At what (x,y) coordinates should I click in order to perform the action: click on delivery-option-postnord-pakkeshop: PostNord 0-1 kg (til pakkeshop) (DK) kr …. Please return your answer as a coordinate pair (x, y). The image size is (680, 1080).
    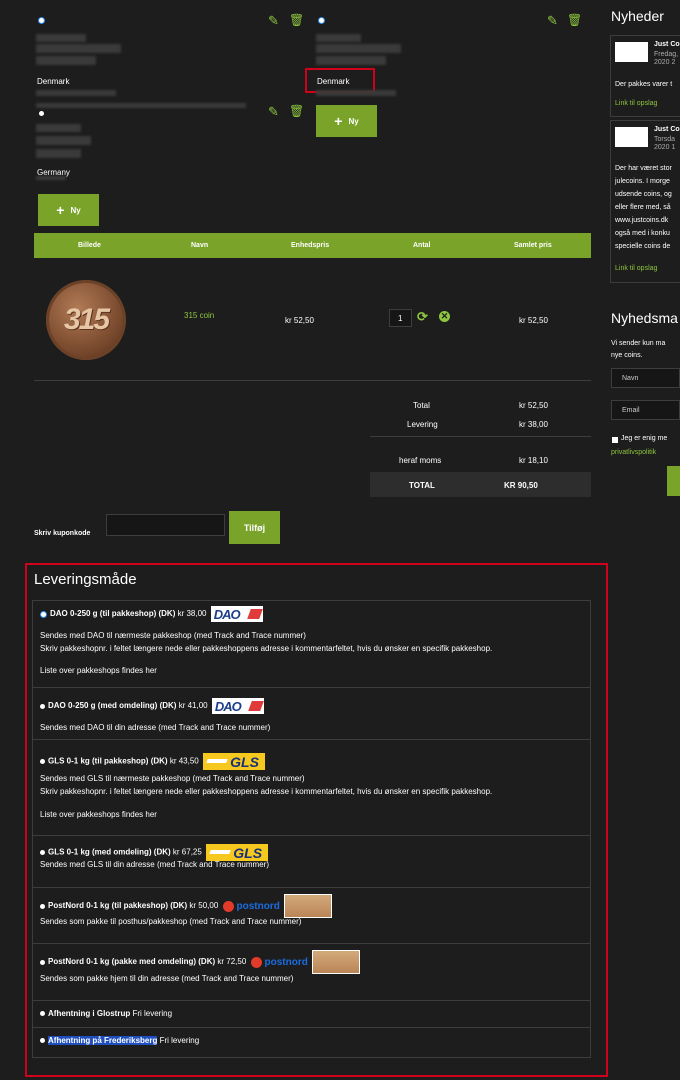
    Looking at the image, I should click on (311, 916).